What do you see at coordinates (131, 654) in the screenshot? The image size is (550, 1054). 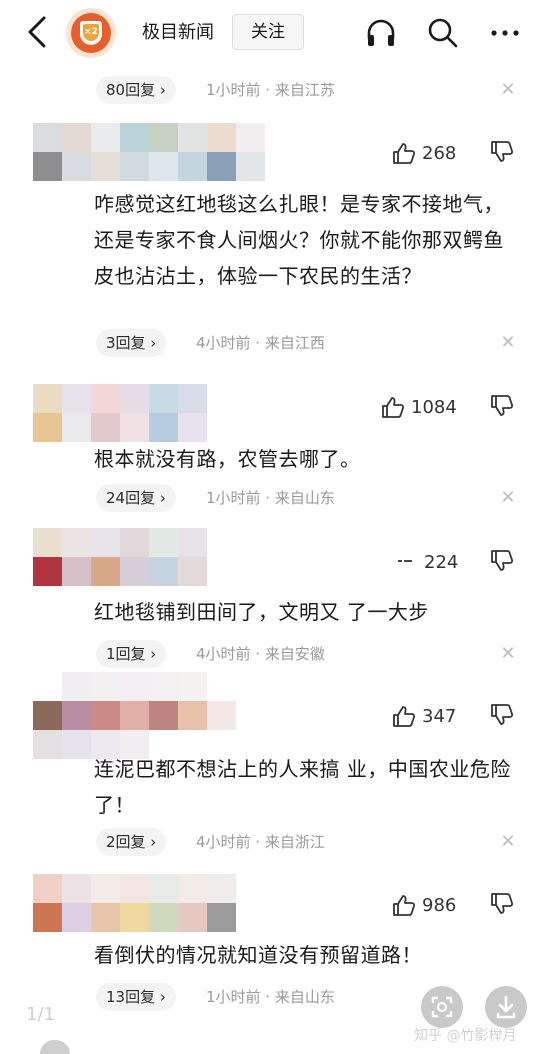 I see `replies-button: 1回复 ›` at bounding box center [131, 654].